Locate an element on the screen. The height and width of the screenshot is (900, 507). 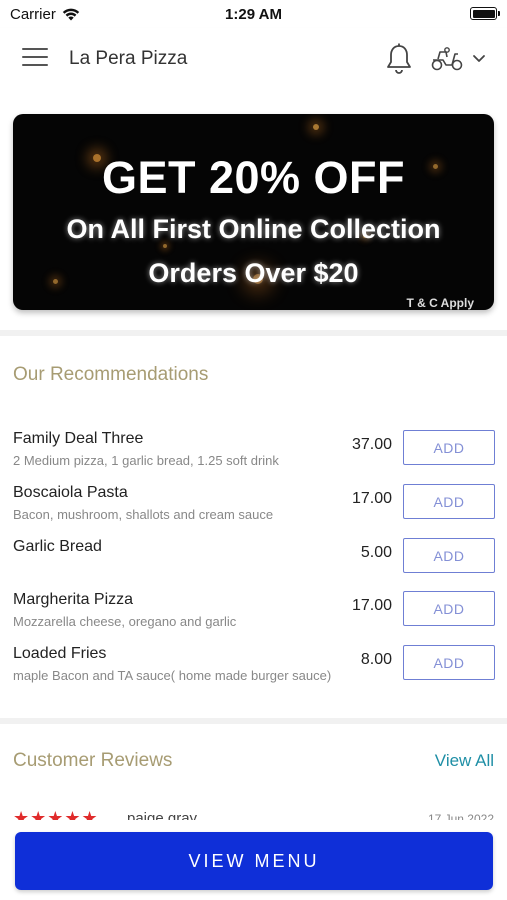
app-header: La Pera Pizza is located at coordinates (253, 60).